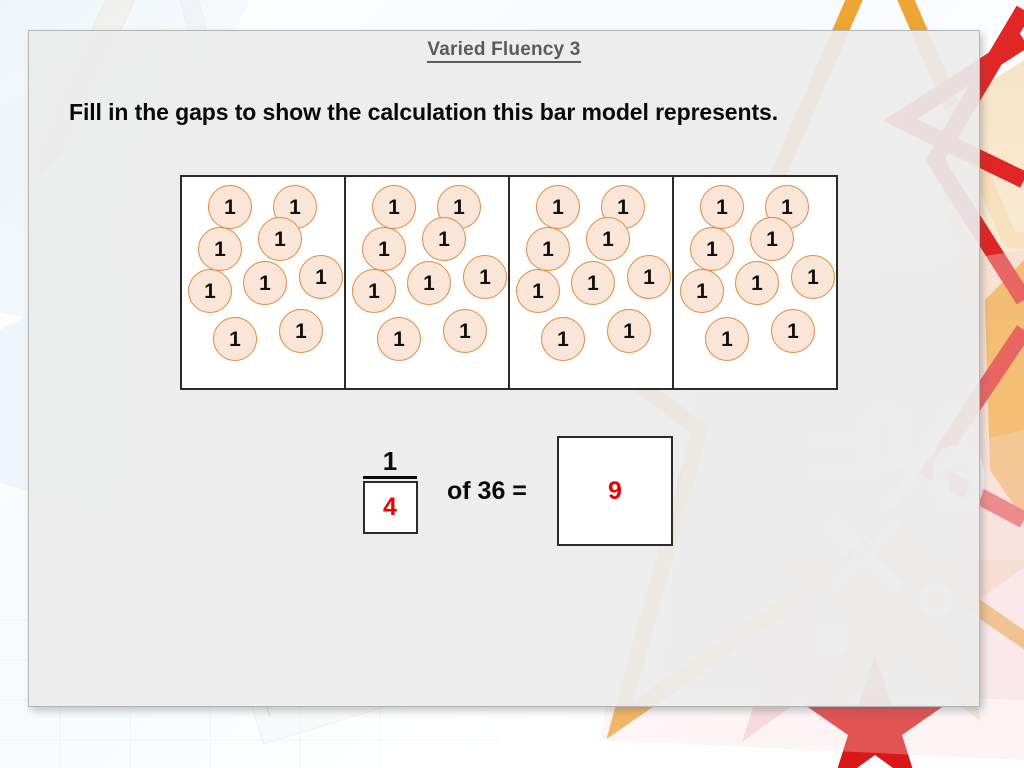  What do you see at coordinates (390, 460) in the screenshot?
I see `fraction-numerator: 1` at bounding box center [390, 460].